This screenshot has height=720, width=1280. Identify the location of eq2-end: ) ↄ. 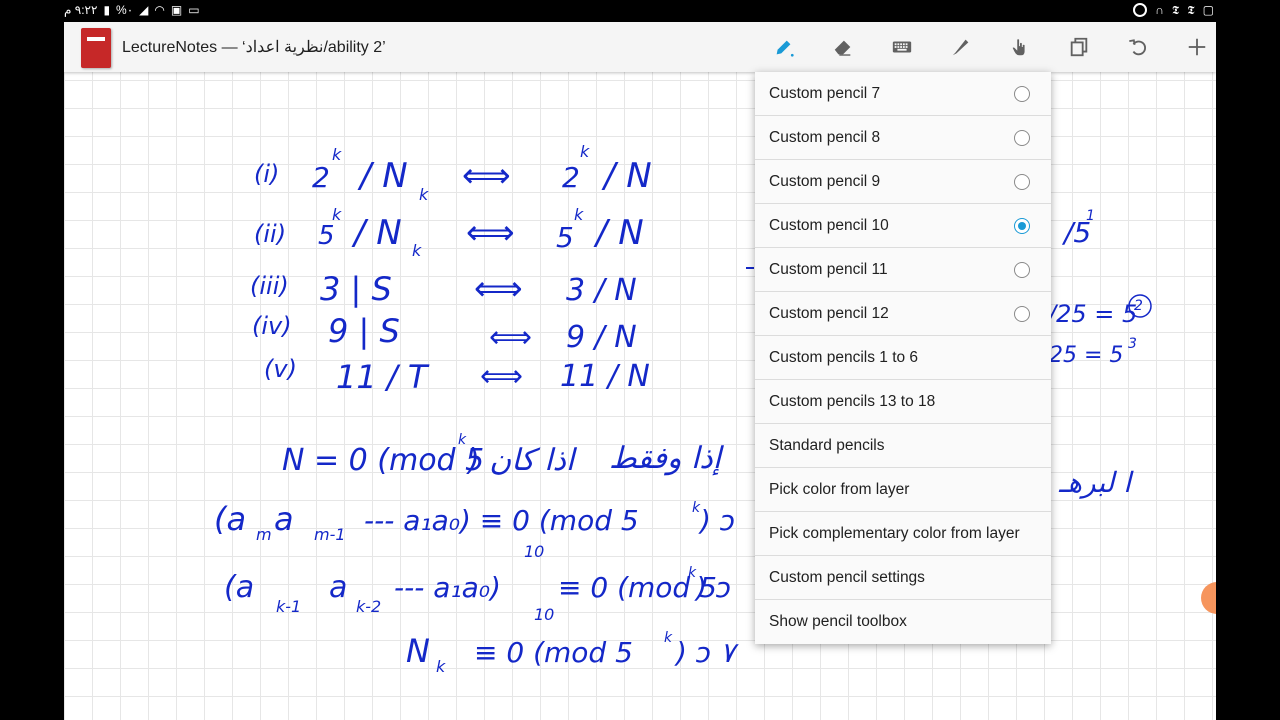
(716, 520).